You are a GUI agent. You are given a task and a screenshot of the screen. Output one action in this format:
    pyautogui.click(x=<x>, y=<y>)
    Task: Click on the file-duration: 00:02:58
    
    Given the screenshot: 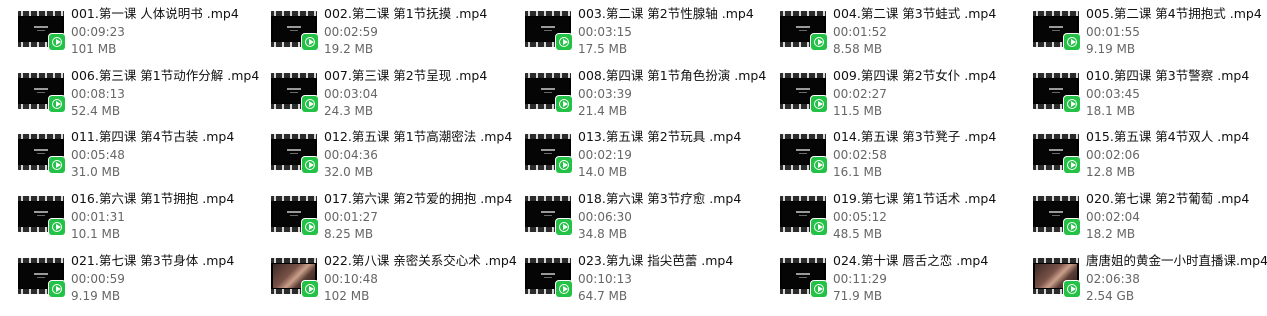 What is the action you would take?
    pyautogui.click(x=860, y=155)
    